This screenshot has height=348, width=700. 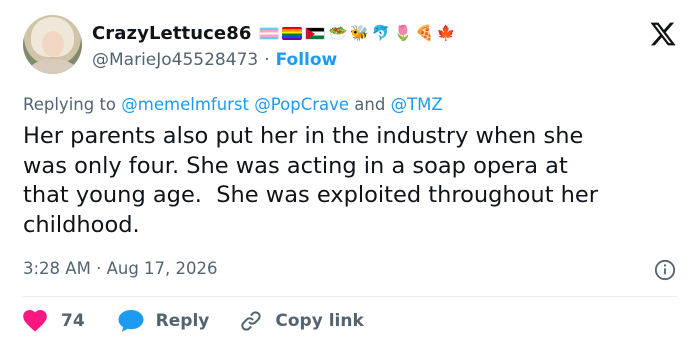 I want to click on palestine-flag-icon, so click(x=315, y=33).